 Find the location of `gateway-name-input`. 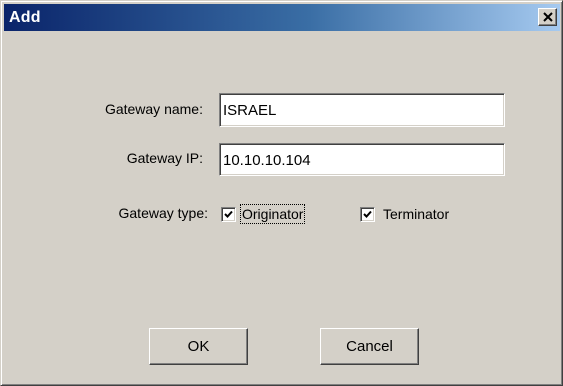

gateway-name-input is located at coordinates (358, 110).